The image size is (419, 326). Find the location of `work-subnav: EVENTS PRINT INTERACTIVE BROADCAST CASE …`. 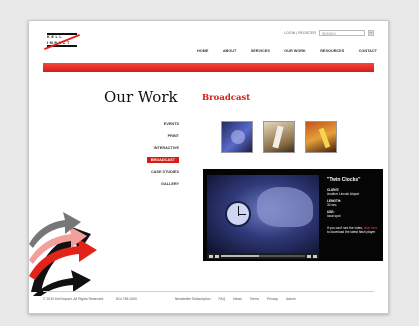

work-subnav: EVENTS PRINT INTERACTIVE BROADCAST CASE … is located at coordinates (149, 154).